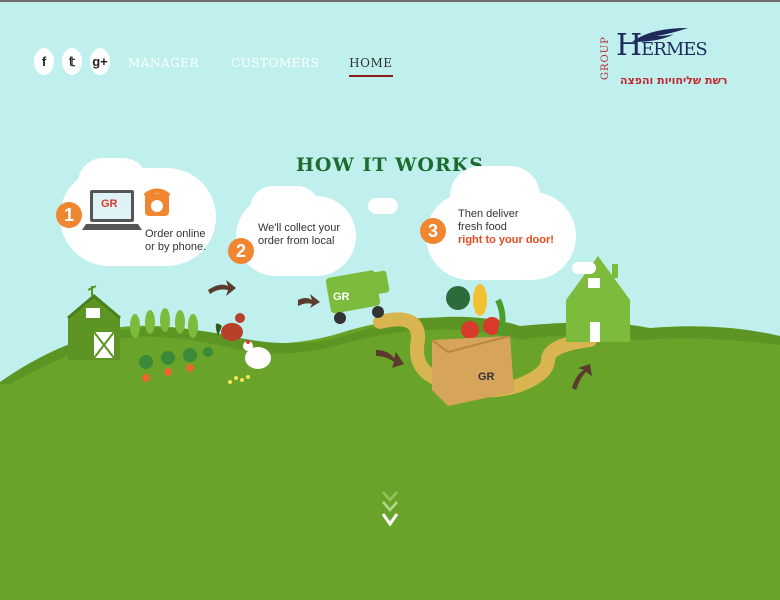  I want to click on step-3-line-1: Then deliver, so click(488, 214).